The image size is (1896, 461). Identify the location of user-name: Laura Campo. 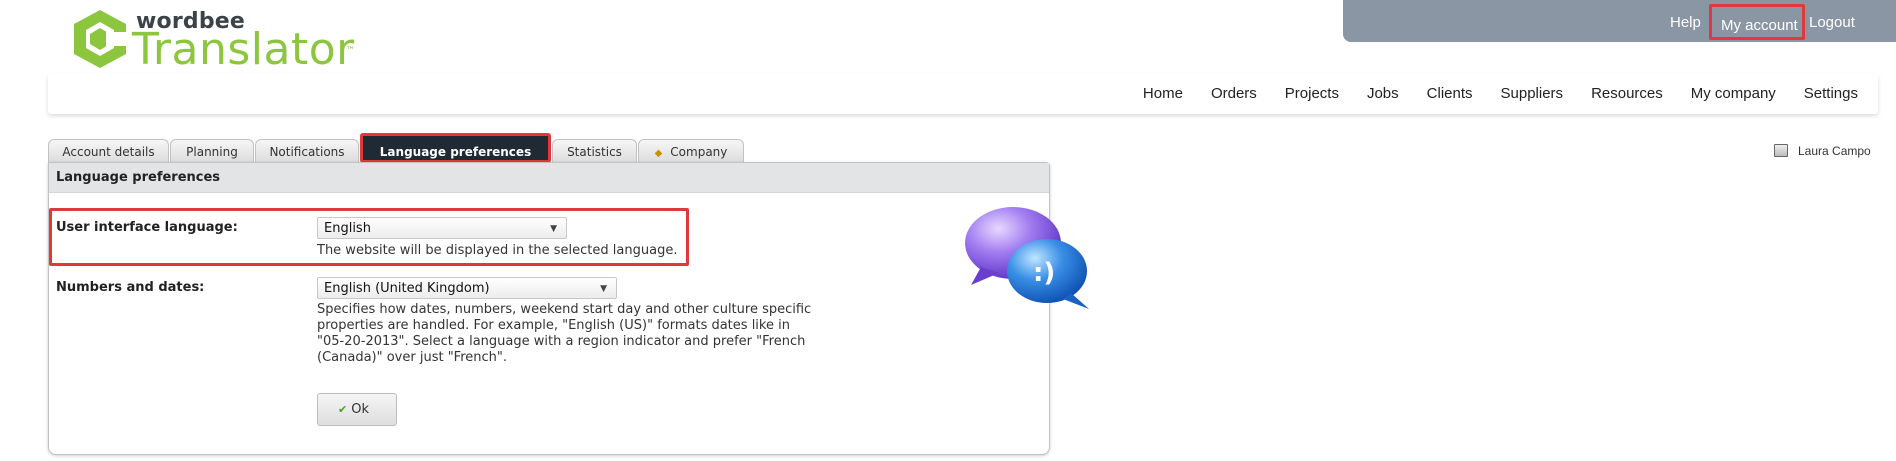
(1834, 151).